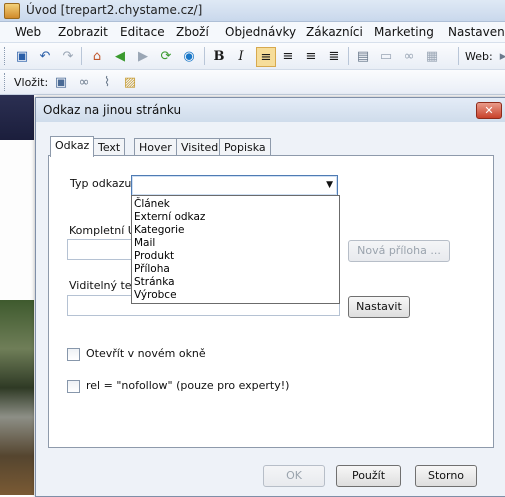  Describe the element at coordinates (73, 354) in the screenshot. I see `open-new-window-checkbox` at that location.